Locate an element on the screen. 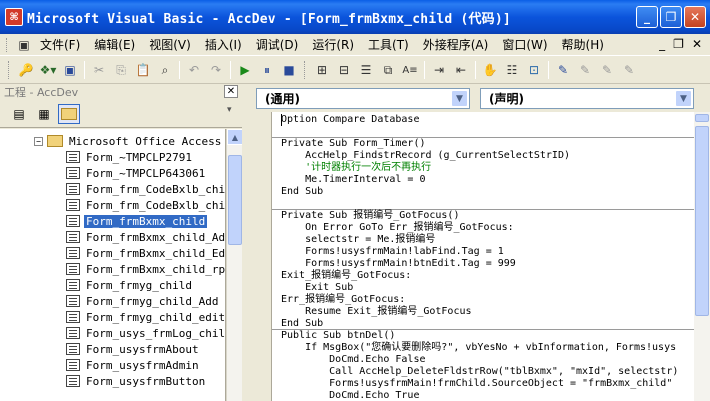 This screenshot has width=710, height=401. procedure-combo: (声明) ▼ is located at coordinates (587, 98).